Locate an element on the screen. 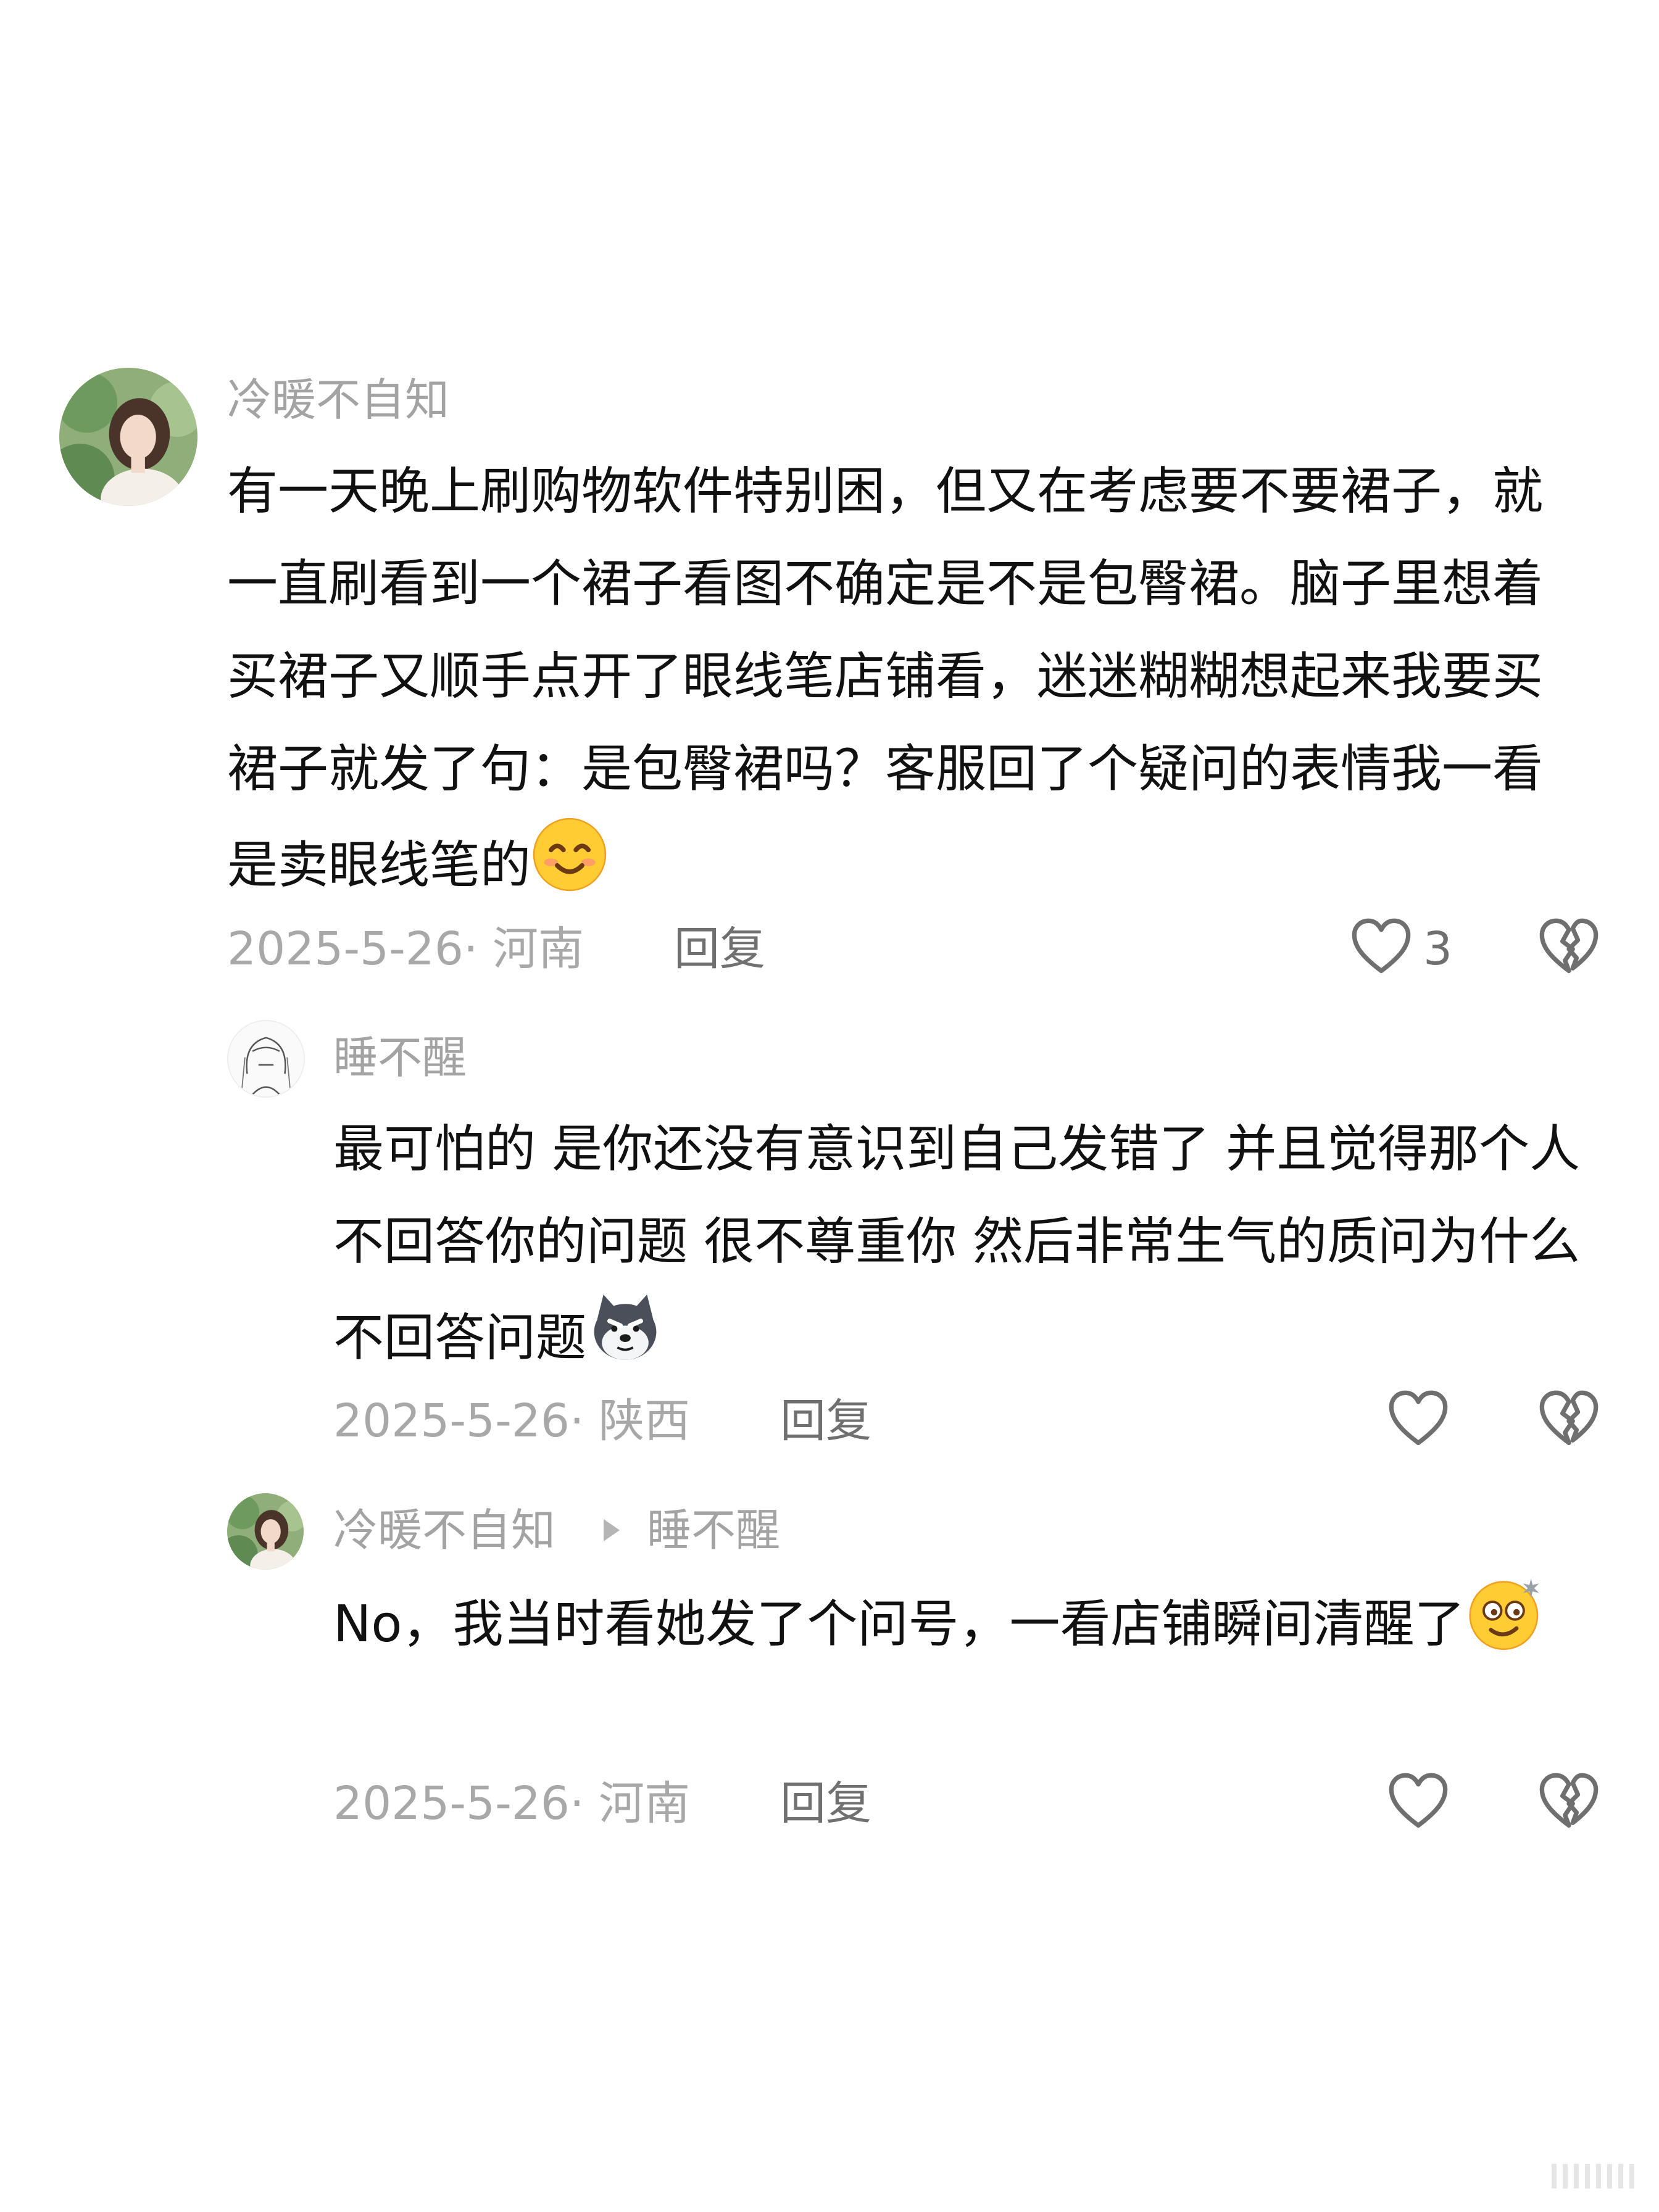  dizzy-face-emoji is located at coordinates (1505, 1627).